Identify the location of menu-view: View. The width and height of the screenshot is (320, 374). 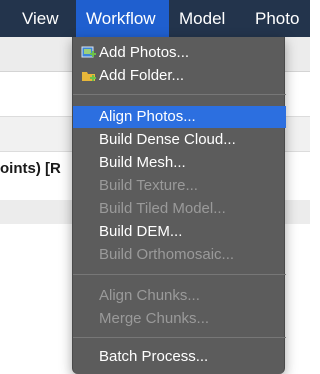
(38, 18).